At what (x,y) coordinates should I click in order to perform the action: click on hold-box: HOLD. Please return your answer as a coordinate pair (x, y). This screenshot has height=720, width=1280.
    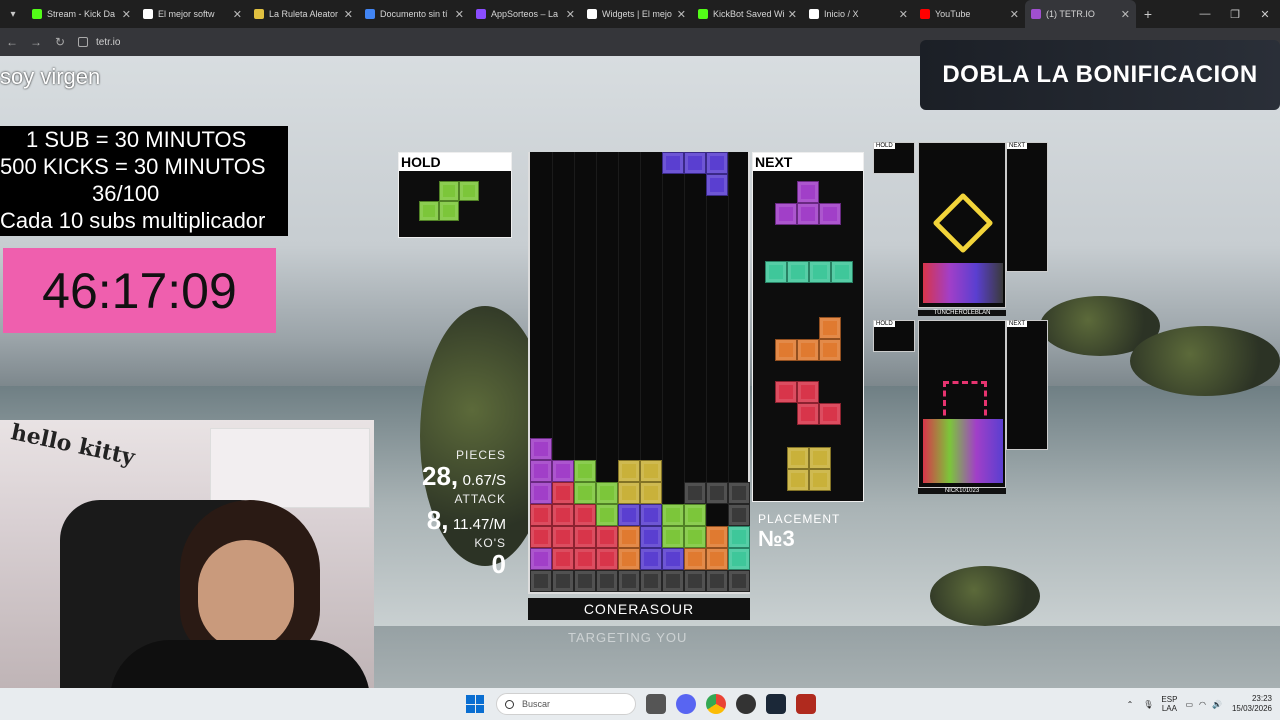
    Looking at the image, I should click on (455, 195).